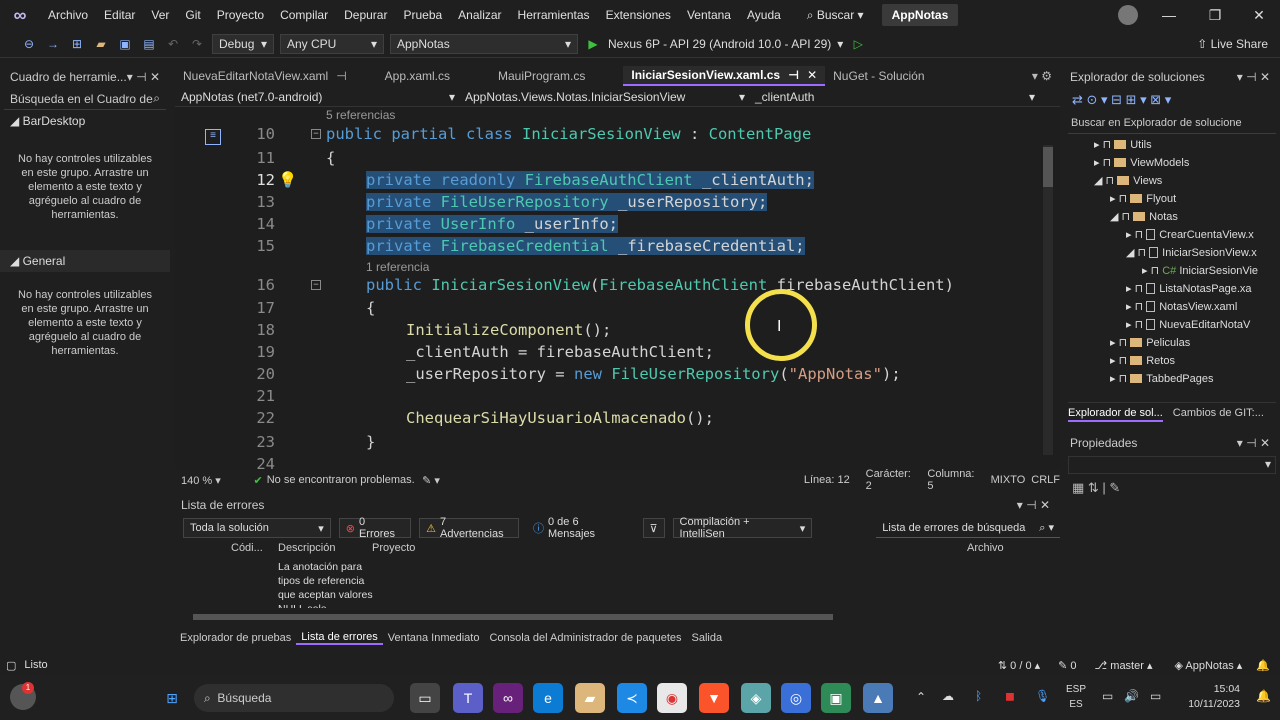 The width and height of the screenshot is (1280, 720). What do you see at coordinates (835, 15) in the screenshot?
I see `search-box: ⌕ Buscar ▾` at bounding box center [835, 15].